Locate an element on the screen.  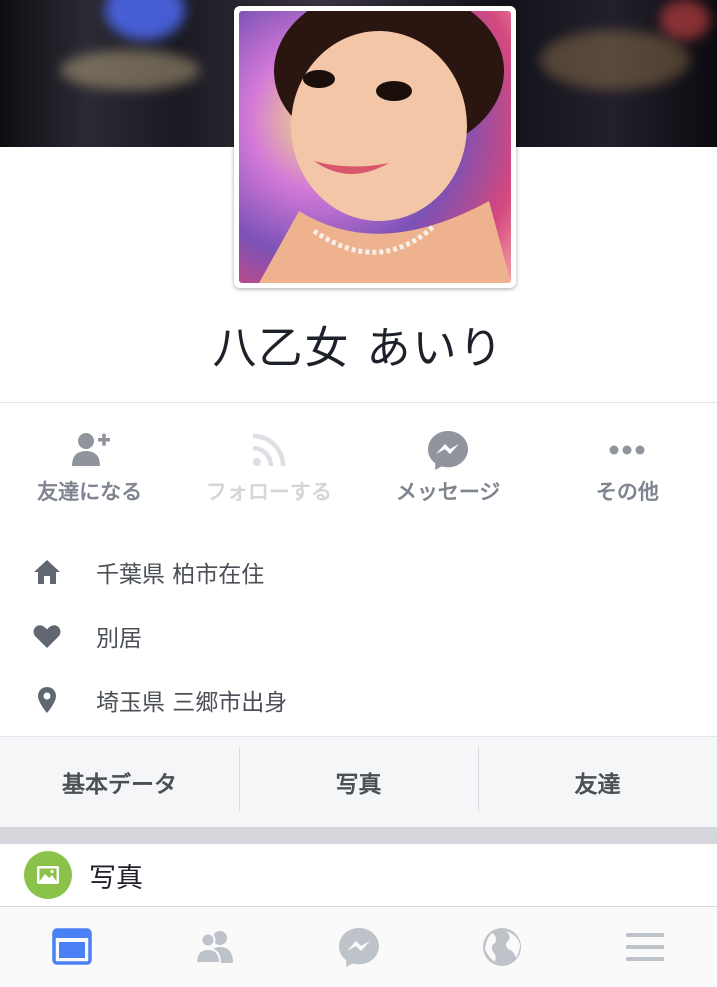
nav-news-feed is located at coordinates (71, 947).